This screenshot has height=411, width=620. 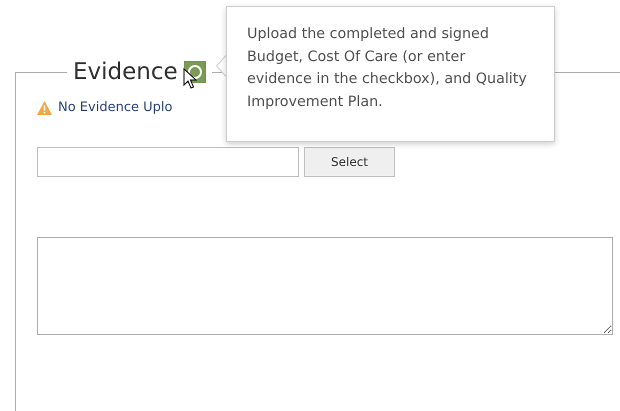 What do you see at coordinates (115, 107) in the screenshot?
I see `warning-message: No Evidence Uplo` at bounding box center [115, 107].